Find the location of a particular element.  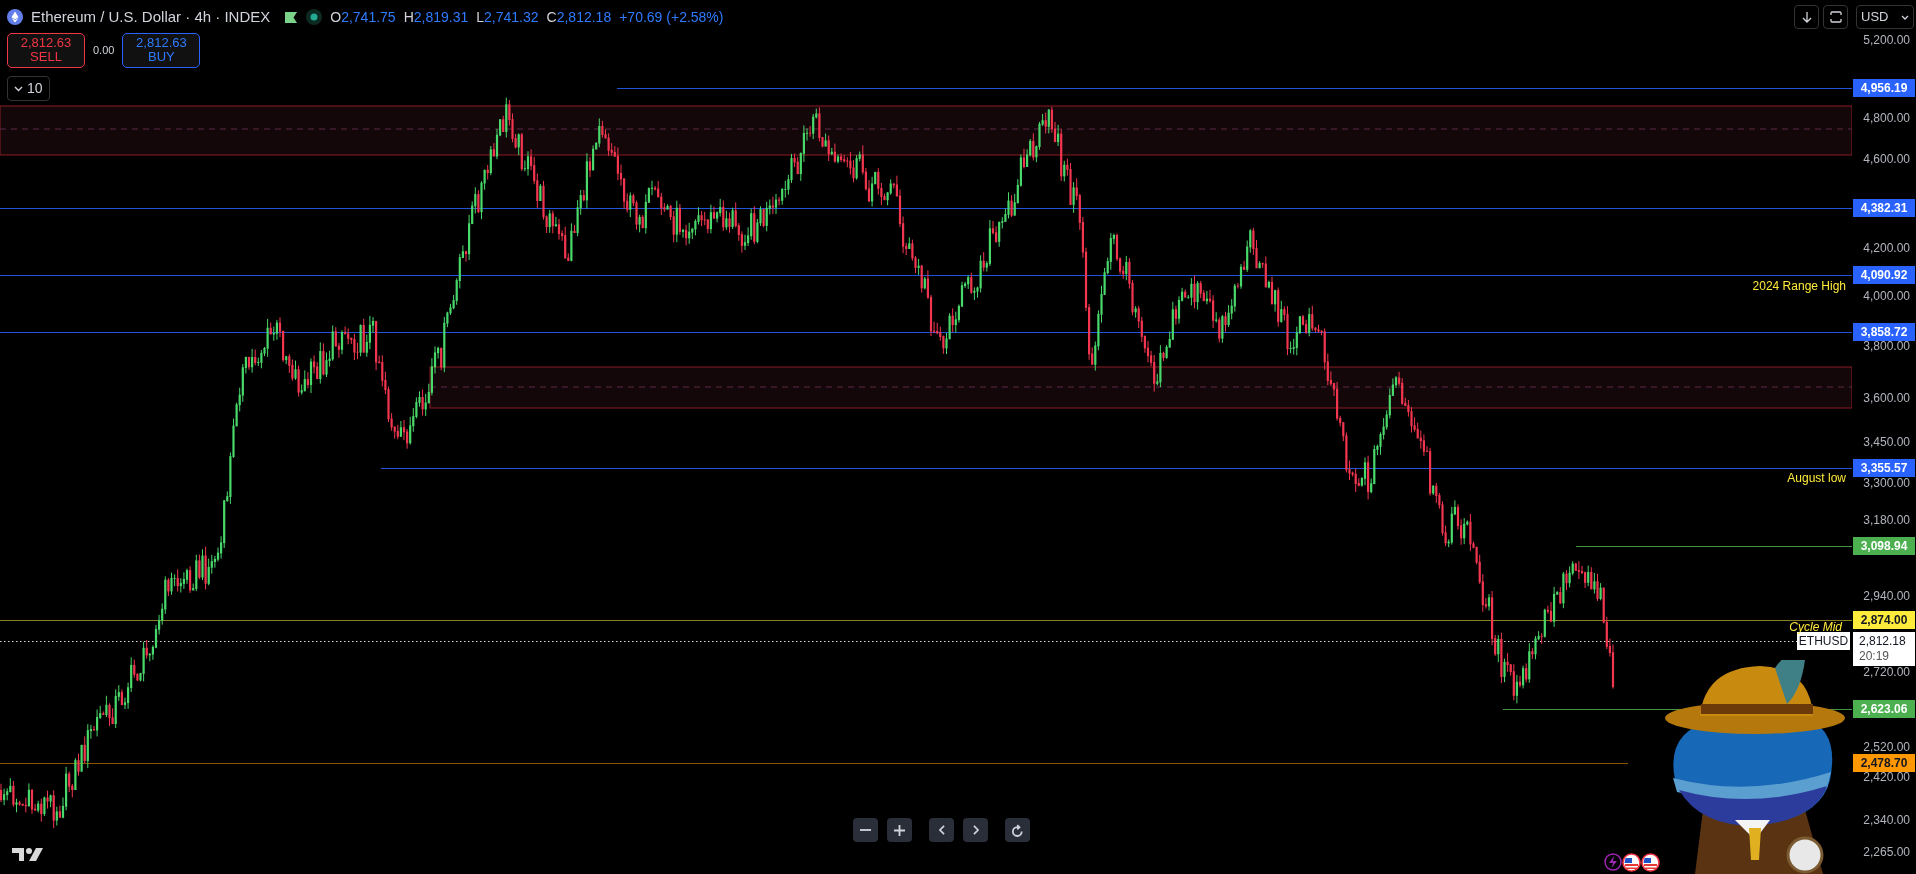

axis-tick-label: 3,450.00 is located at coordinates (1886, 442).